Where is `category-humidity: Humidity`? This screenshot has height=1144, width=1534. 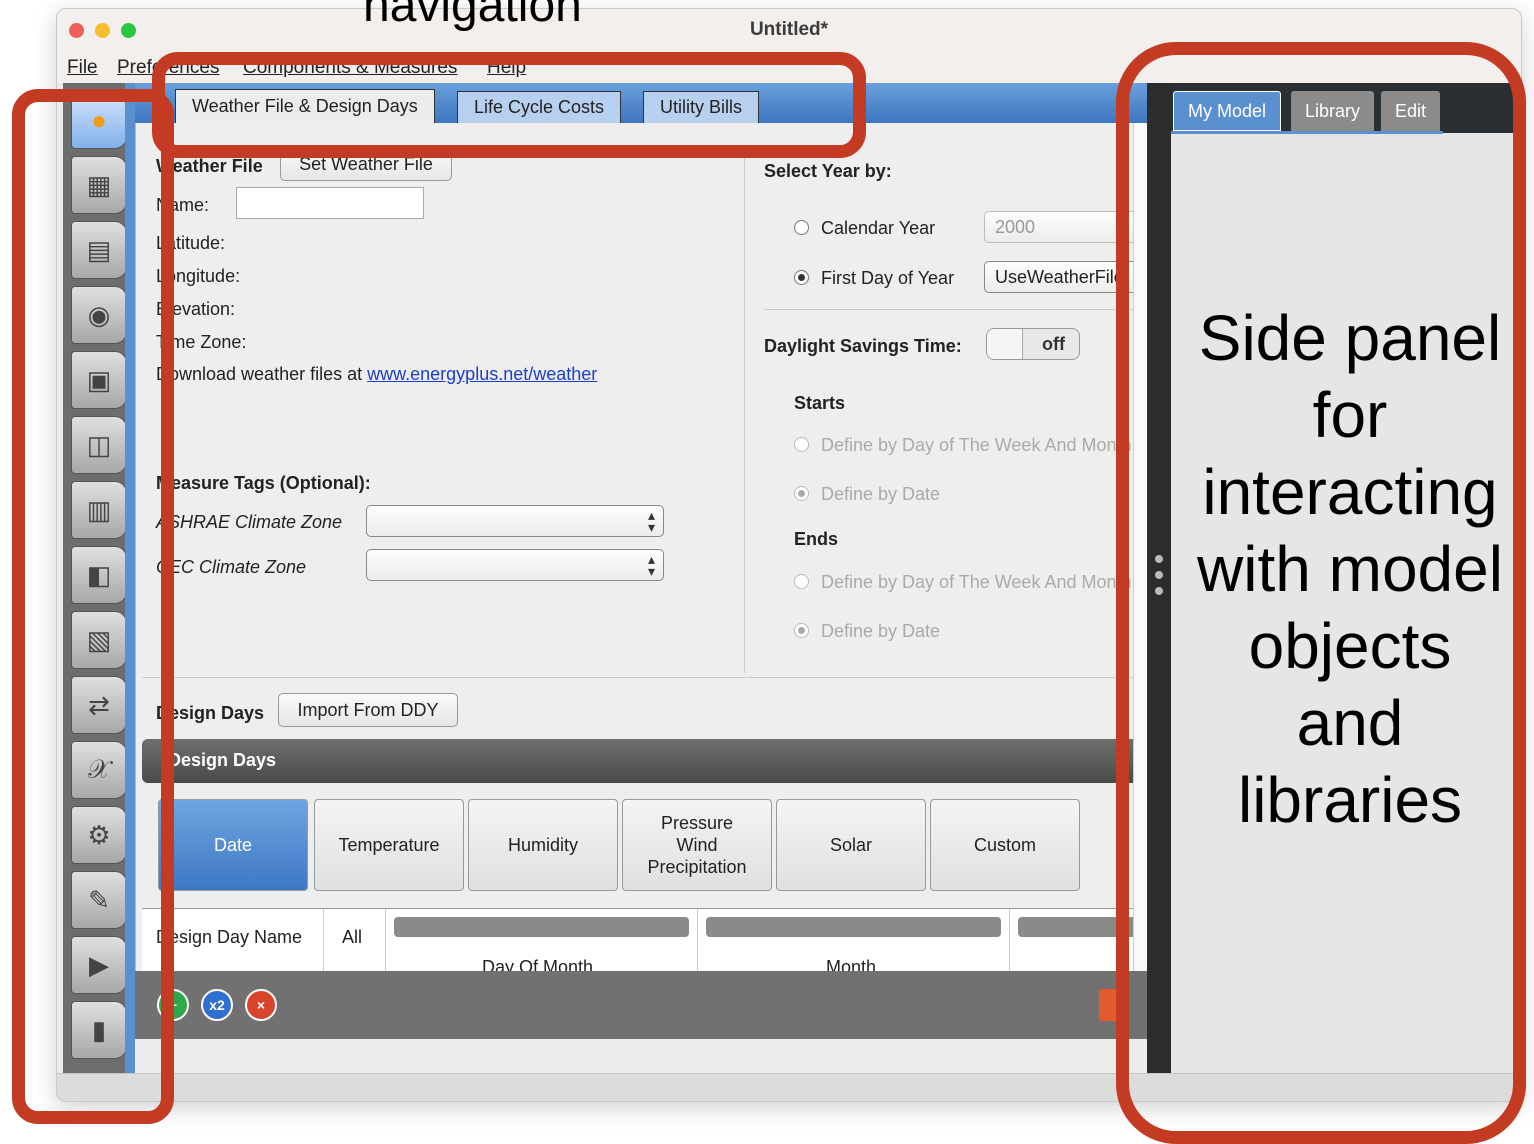
category-humidity: Humidity is located at coordinates (543, 845).